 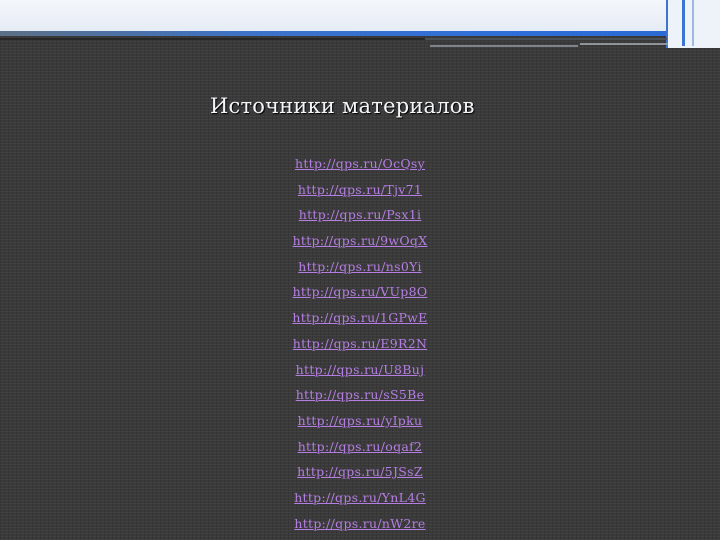 I want to click on list-item: http://qps.ru/VUp8O, so click(x=360, y=291).